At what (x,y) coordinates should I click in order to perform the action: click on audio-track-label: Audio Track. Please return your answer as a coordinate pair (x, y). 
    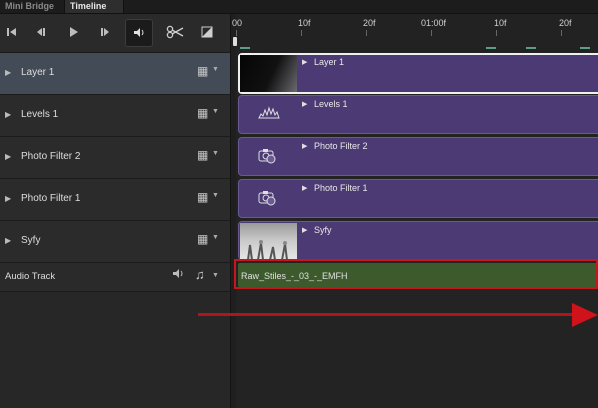
    Looking at the image, I should click on (30, 276).